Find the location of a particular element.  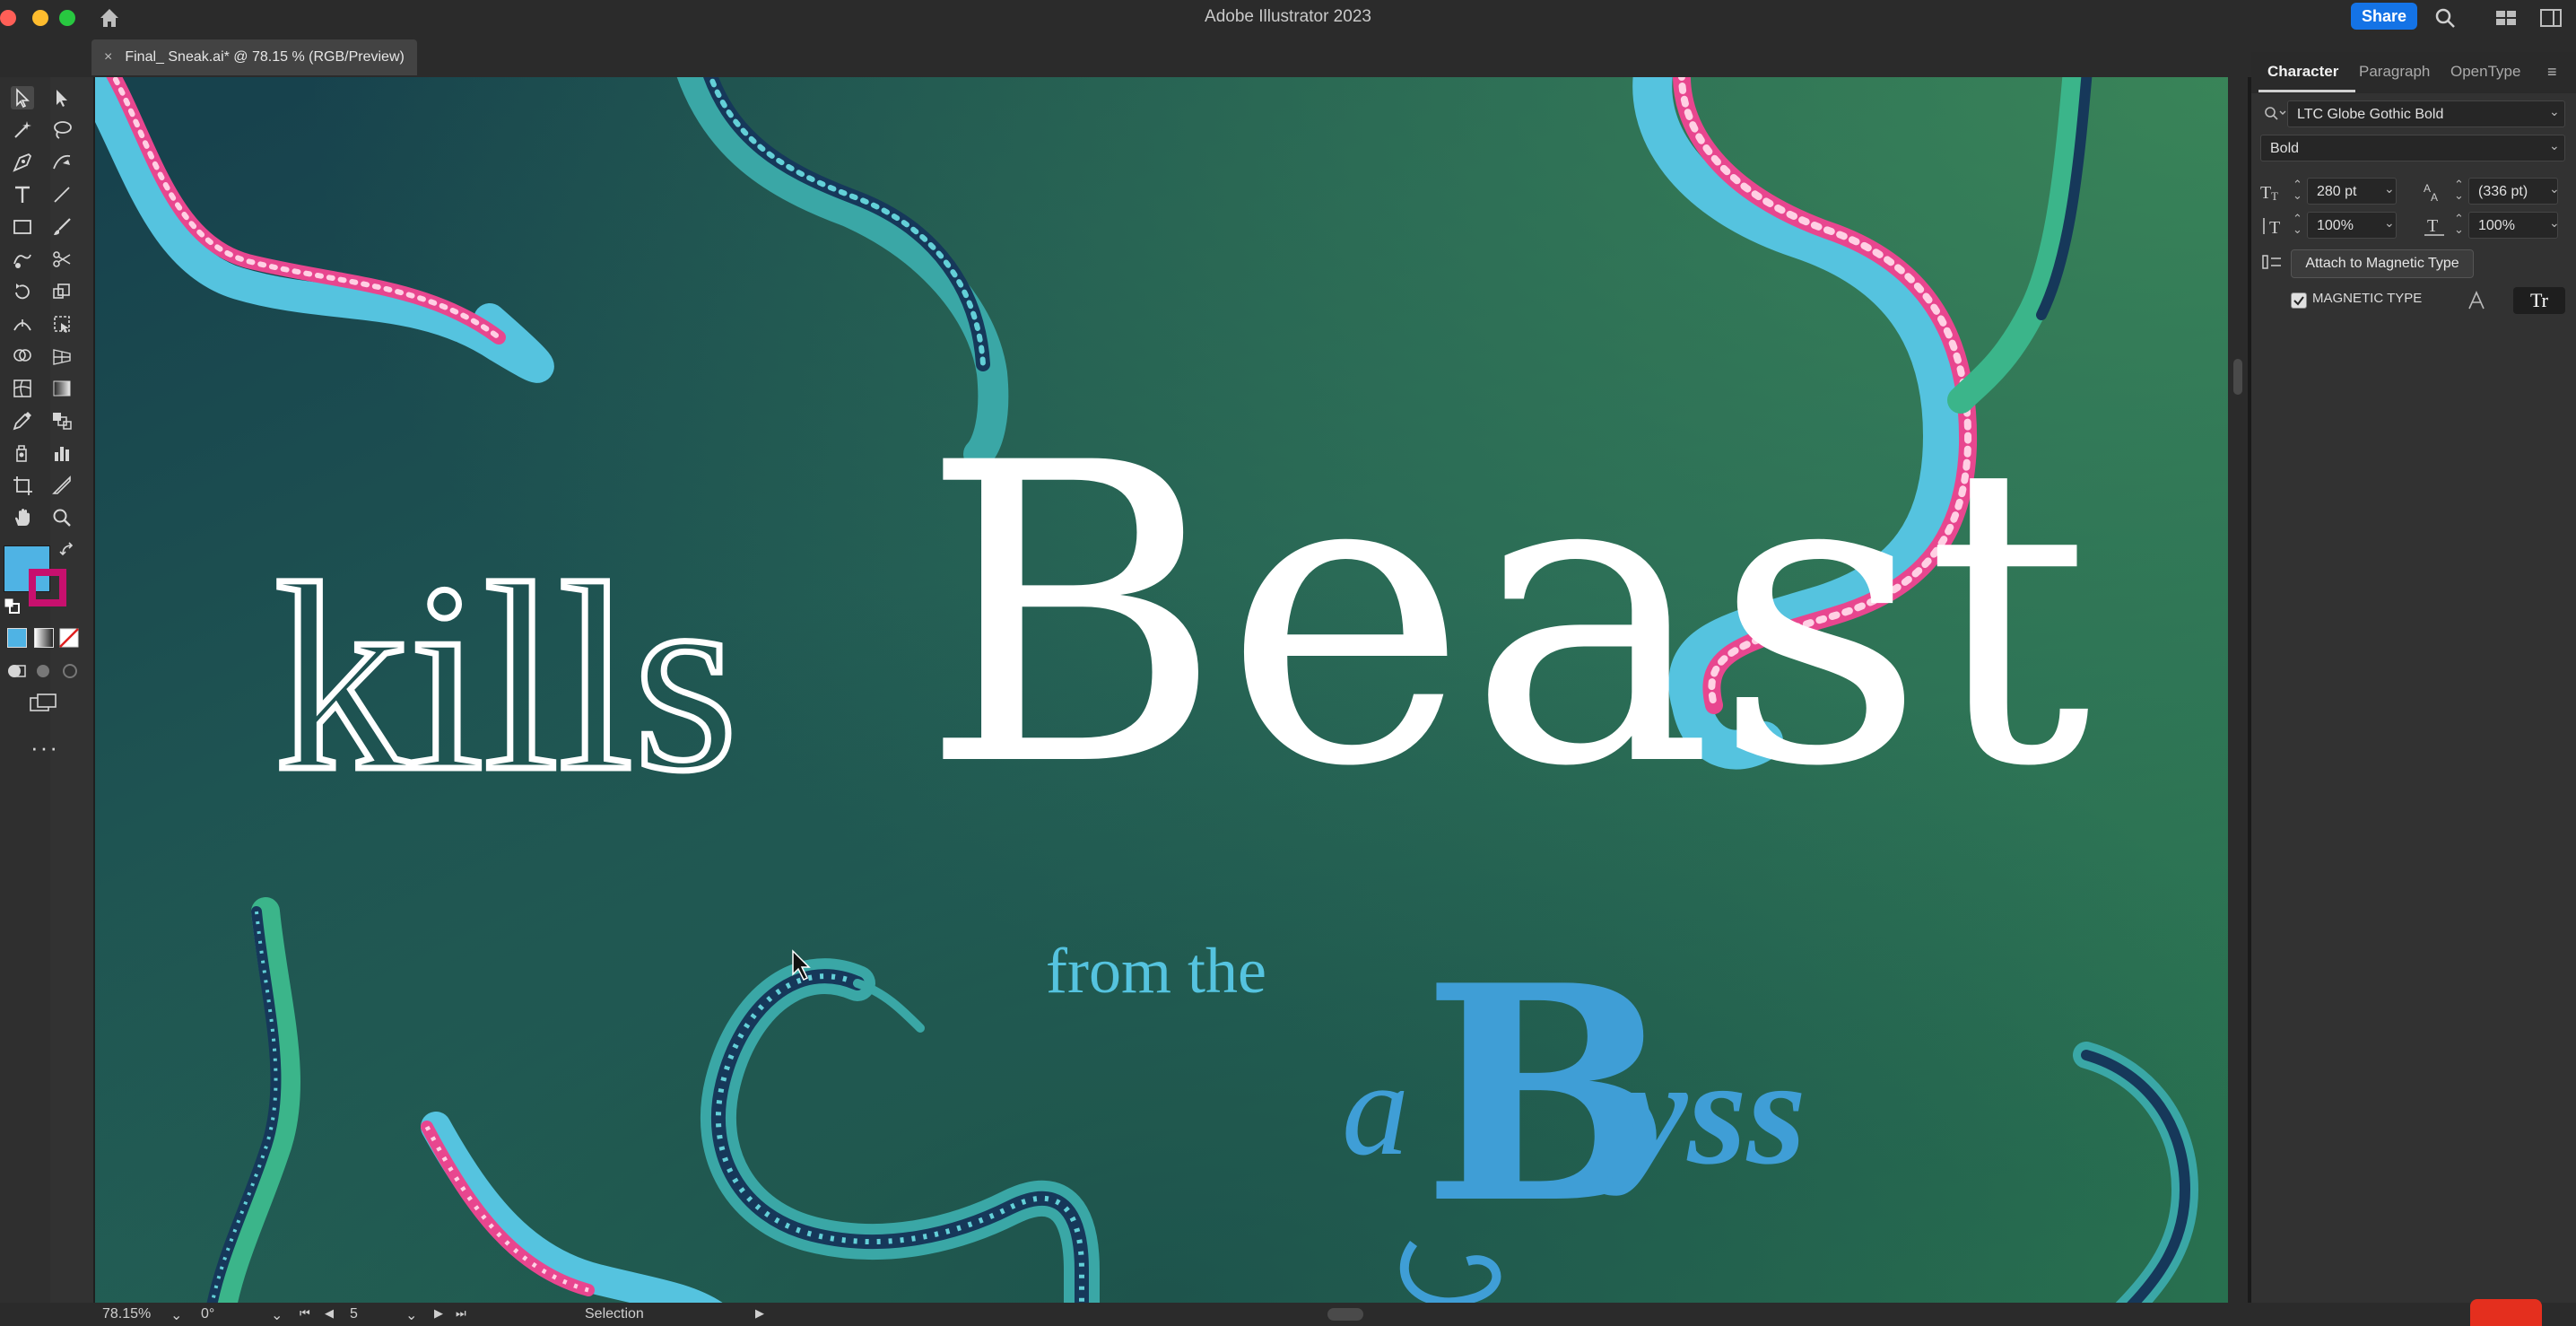

blend-tool-icon is located at coordinates (62, 420).